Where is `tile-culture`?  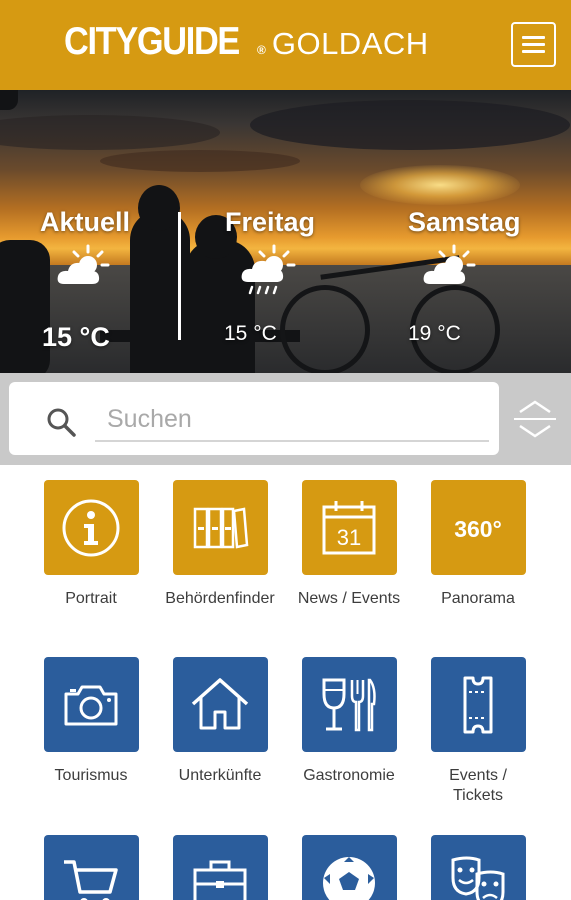
tile-culture is located at coordinates (478, 867).